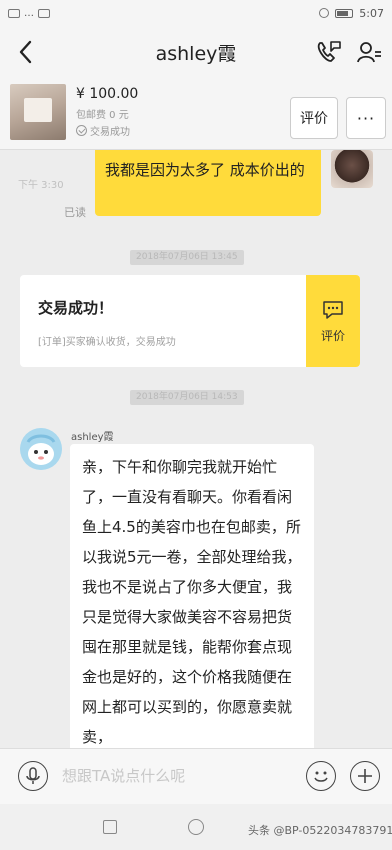 The height and width of the screenshot is (850, 392). What do you see at coordinates (196, 114) in the screenshot?
I see `product-bar: ¥ 100.00 包邮费 0 元 交易成功 评价 ···` at bounding box center [196, 114].